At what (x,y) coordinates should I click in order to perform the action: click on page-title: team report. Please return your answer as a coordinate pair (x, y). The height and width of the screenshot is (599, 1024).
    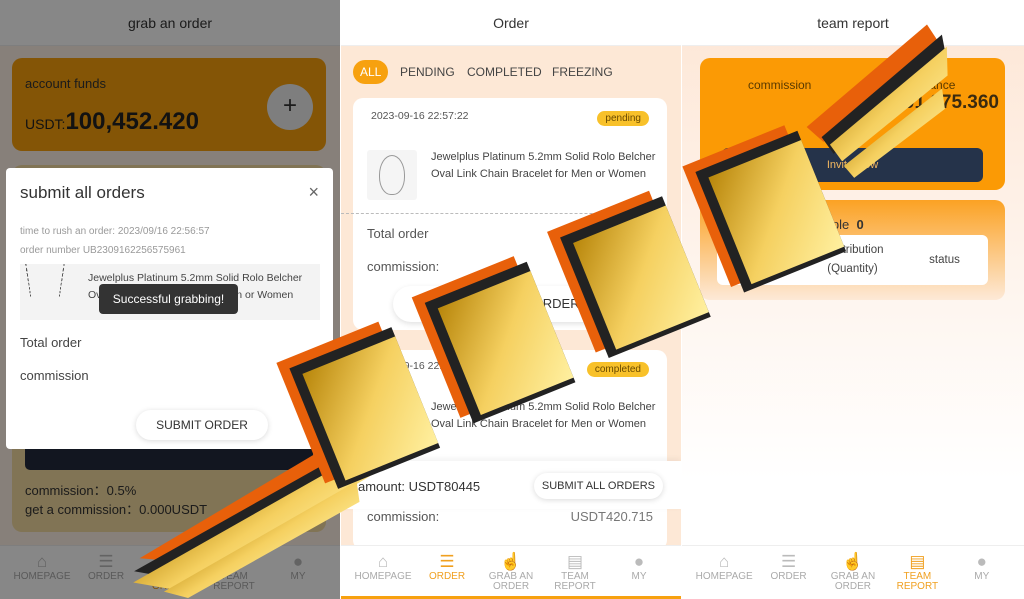
    Looking at the image, I should click on (853, 23).